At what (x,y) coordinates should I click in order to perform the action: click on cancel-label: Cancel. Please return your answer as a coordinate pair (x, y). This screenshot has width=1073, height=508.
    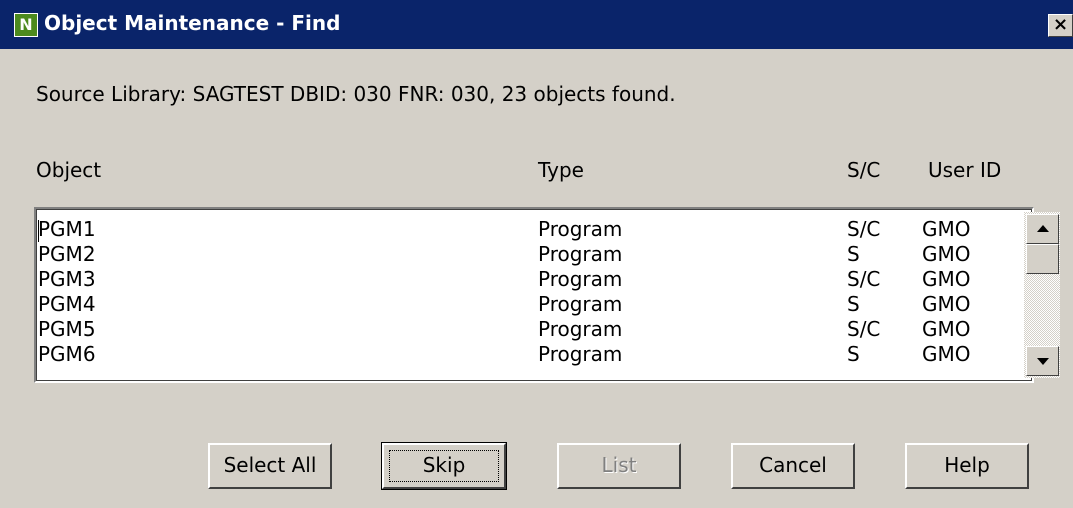
    Looking at the image, I should click on (793, 465).